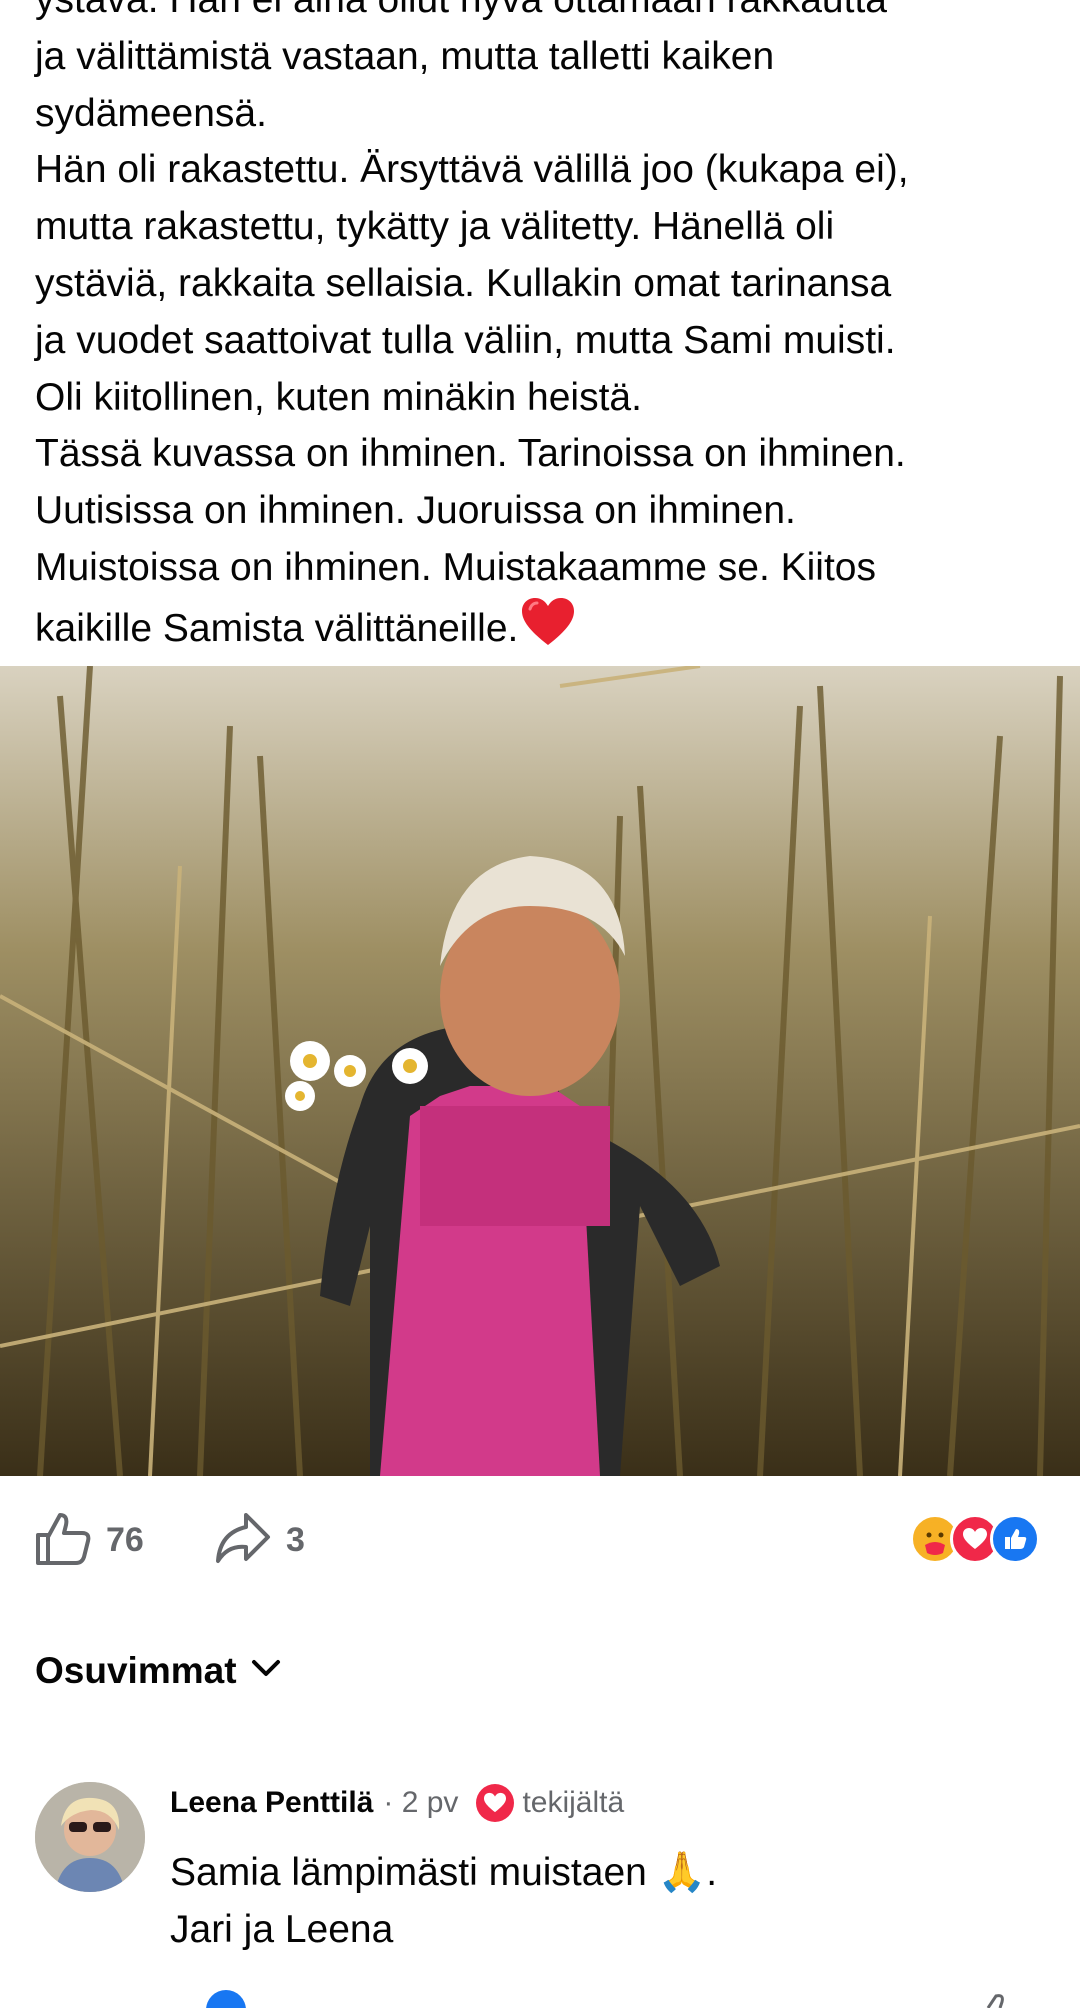 The width and height of the screenshot is (1080, 2013). What do you see at coordinates (151, 113) in the screenshot?
I see `post-line: sydämeensä.` at bounding box center [151, 113].